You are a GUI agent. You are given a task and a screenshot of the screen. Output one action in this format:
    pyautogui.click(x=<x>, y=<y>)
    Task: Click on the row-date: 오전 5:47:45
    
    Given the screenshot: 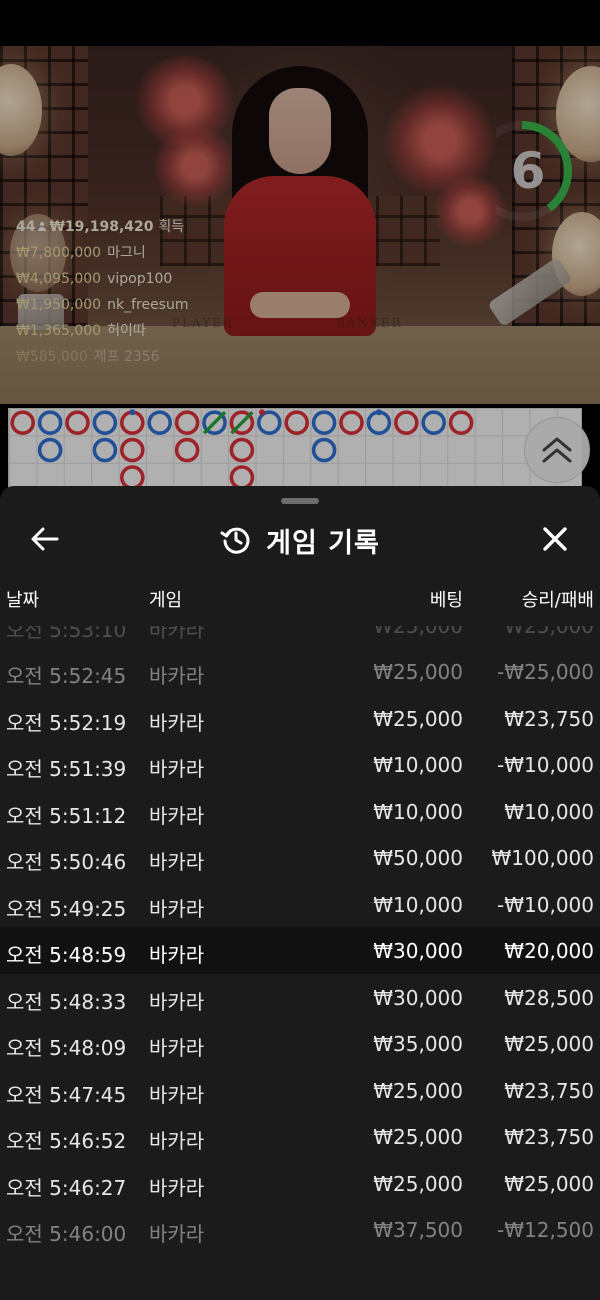 What is the action you would take?
    pyautogui.click(x=66, y=1094)
    